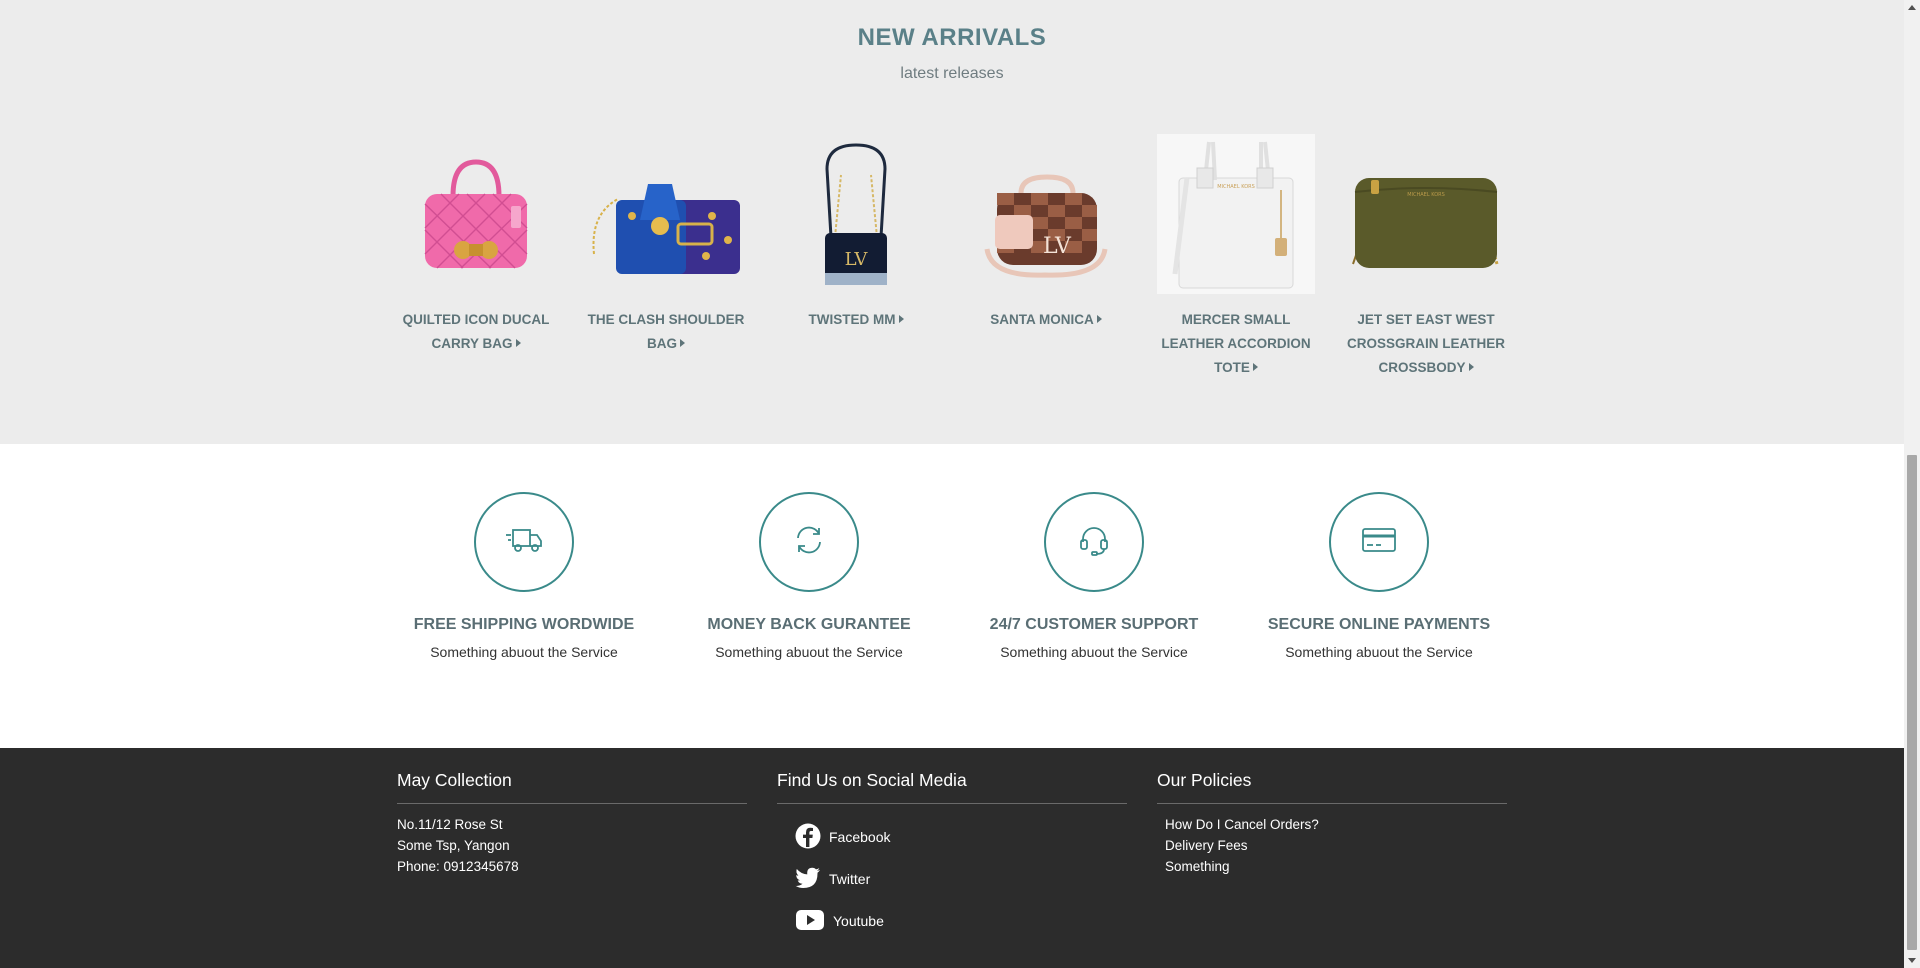 This screenshot has height=968, width=1920. I want to click on social-link-facebook: Facebook, so click(961, 837).